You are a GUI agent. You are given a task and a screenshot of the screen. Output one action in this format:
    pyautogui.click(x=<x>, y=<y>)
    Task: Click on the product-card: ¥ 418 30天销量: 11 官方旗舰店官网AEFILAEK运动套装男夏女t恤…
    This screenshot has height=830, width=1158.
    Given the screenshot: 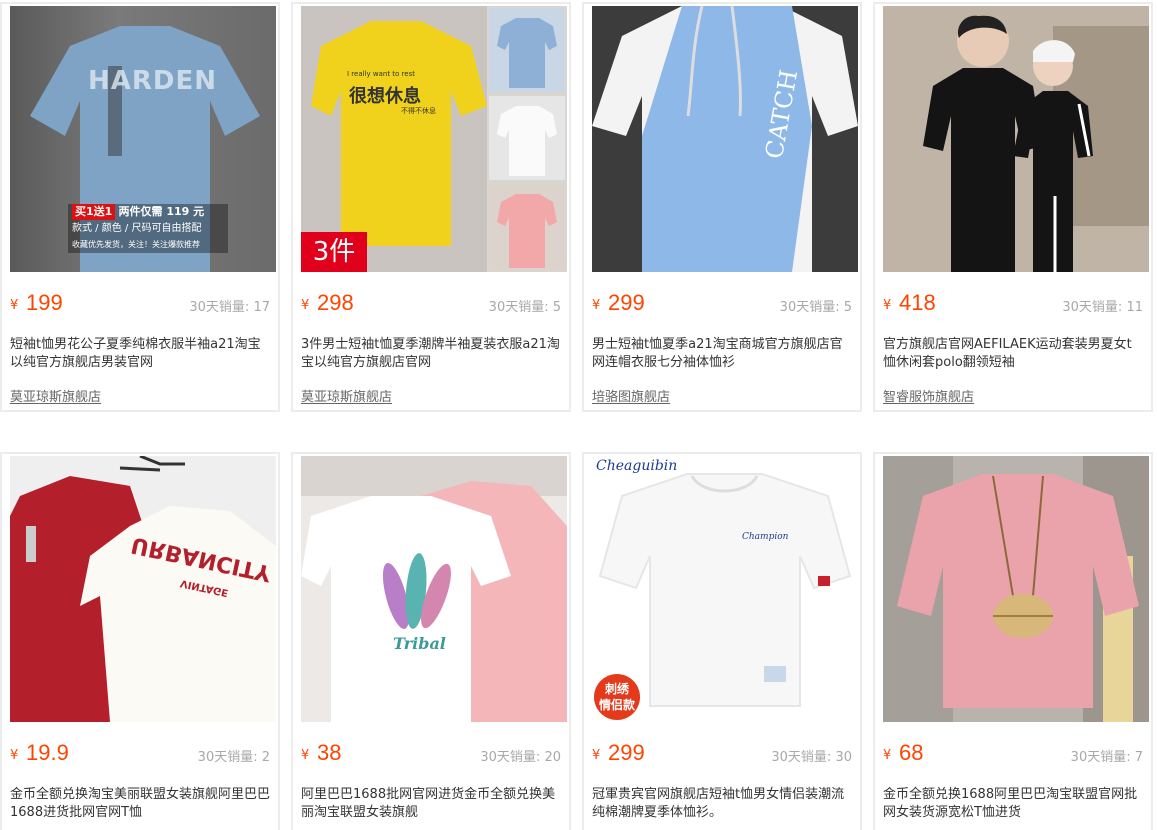 What is the action you would take?
    pyautogui.click(x=1013, y=207)
    